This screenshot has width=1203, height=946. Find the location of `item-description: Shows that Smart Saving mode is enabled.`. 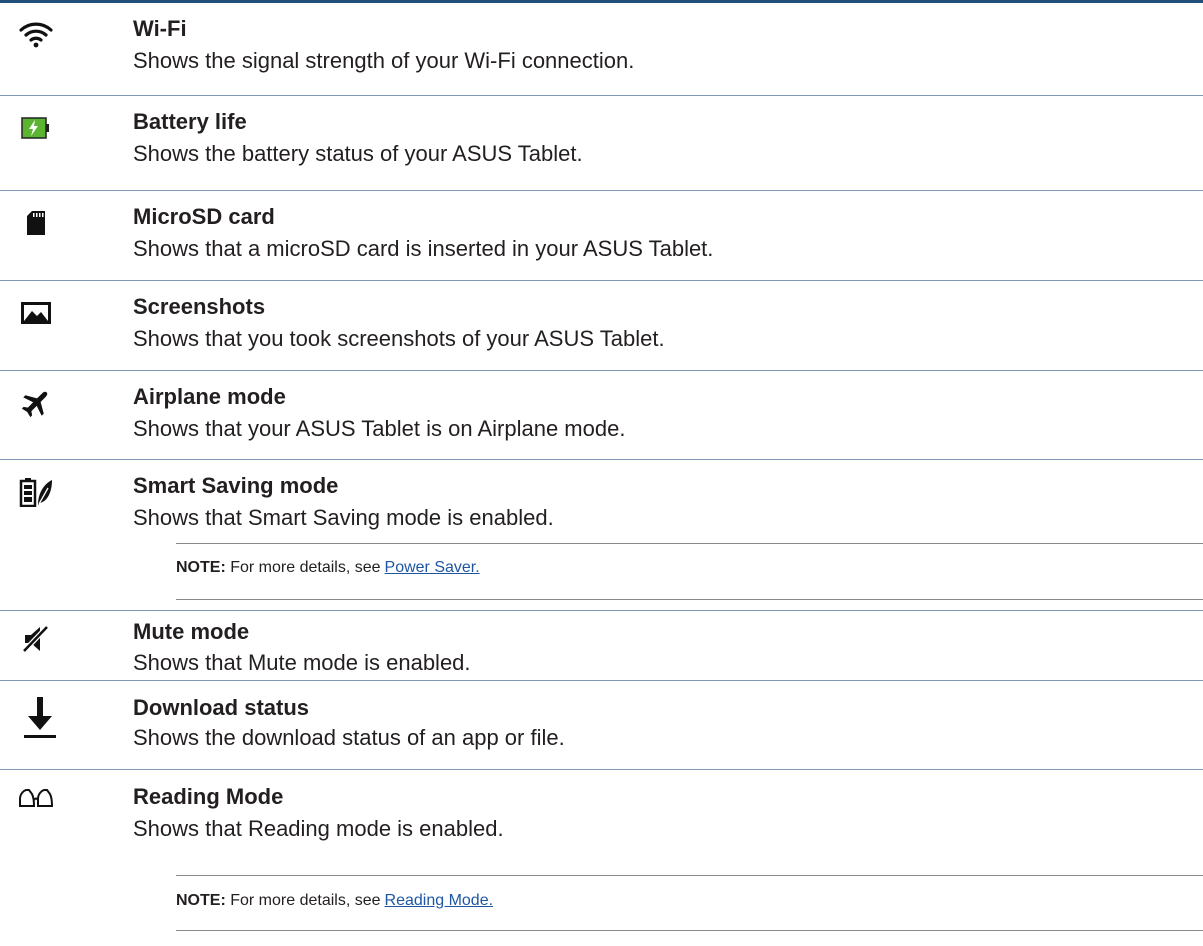

item-description: Shows that Smart Saving mode is enabled. is located at coordinates (343, 517).